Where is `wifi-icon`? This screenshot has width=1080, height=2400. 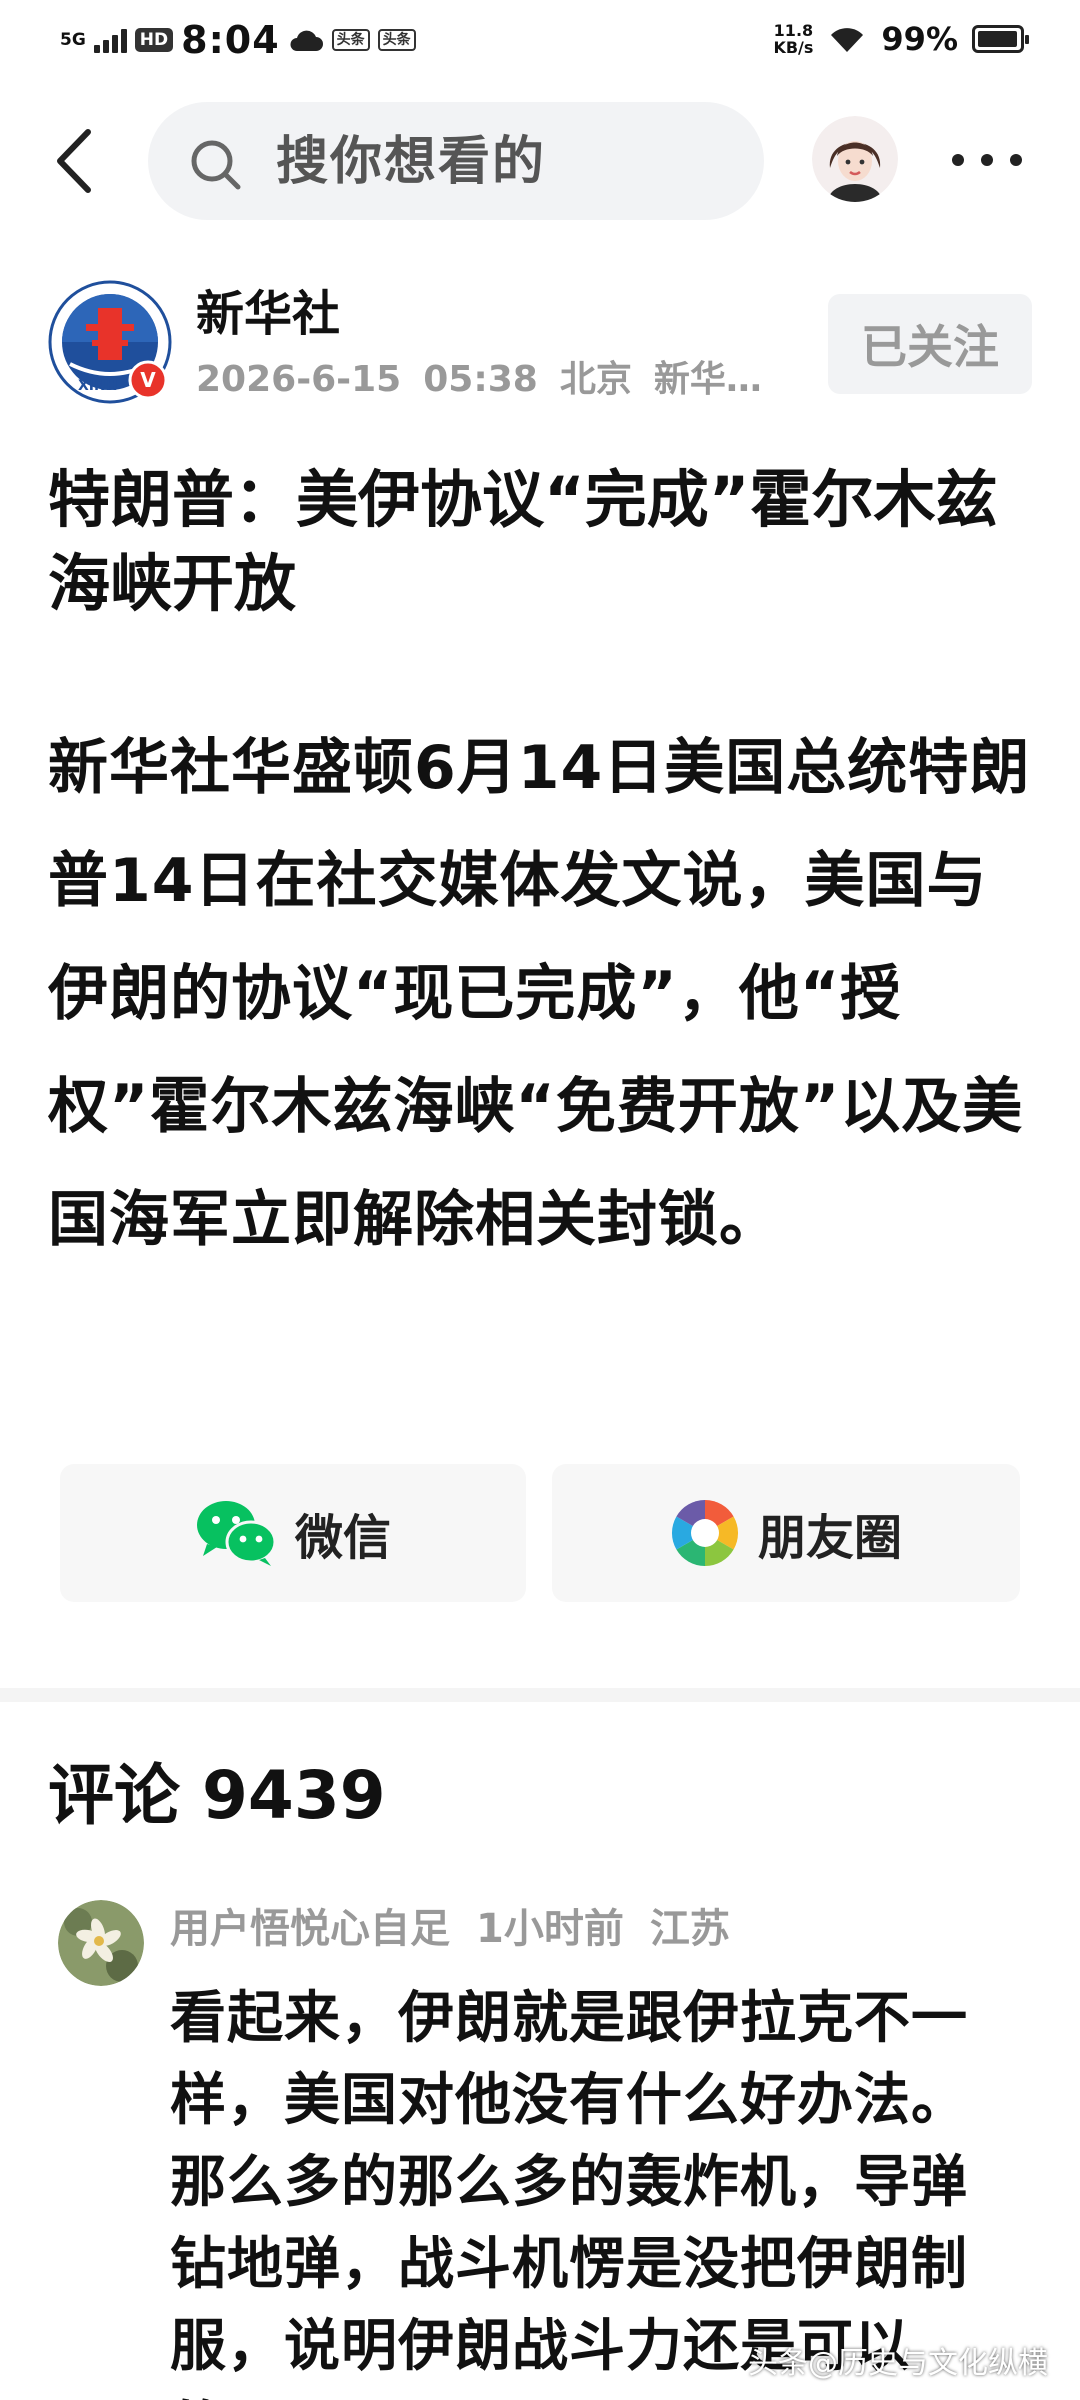
wifi-icon is located at coordinates (847, 40).